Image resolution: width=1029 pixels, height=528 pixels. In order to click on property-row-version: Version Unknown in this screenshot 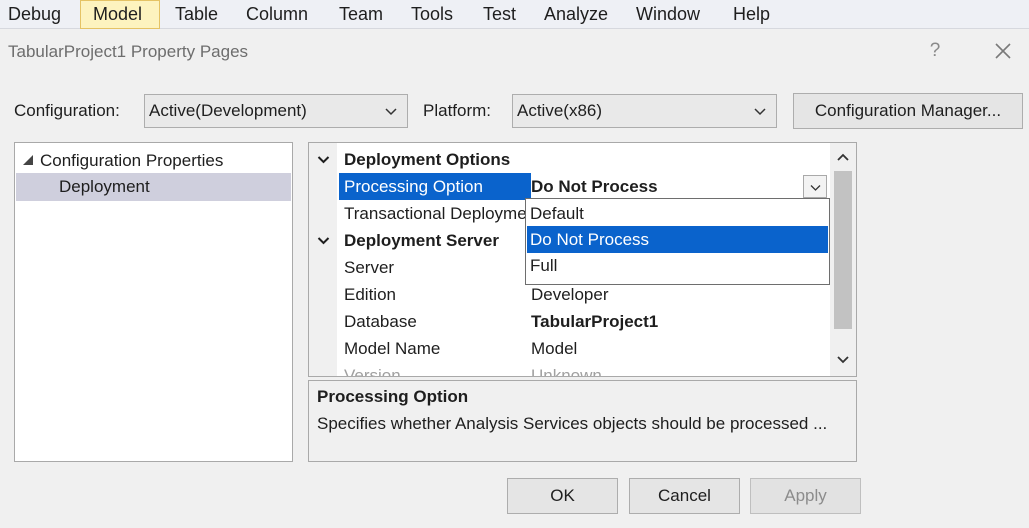, I will do `click(569, 369)`.